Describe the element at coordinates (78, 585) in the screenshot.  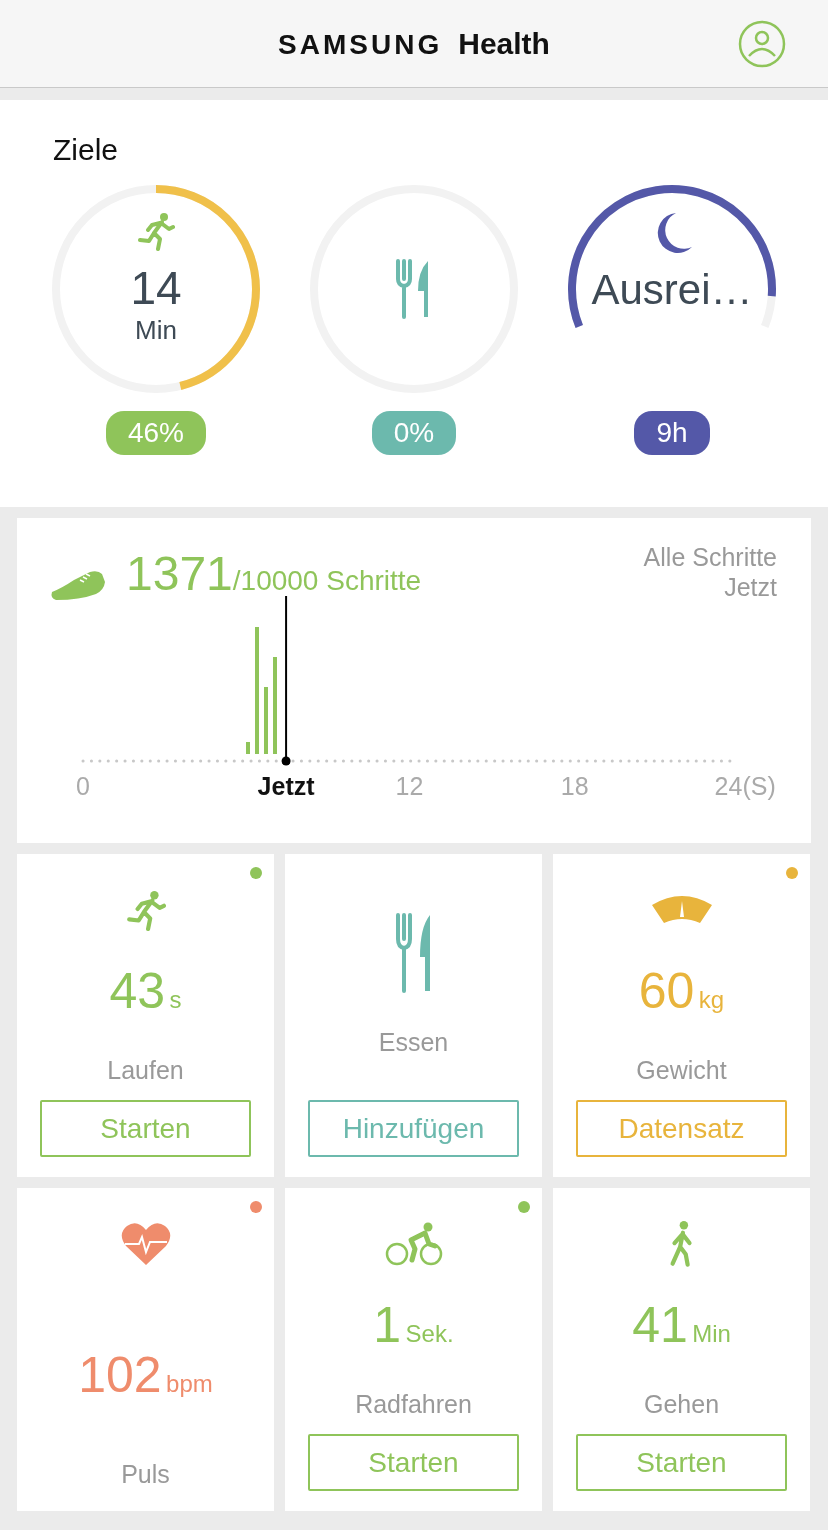
I see `shoe-icon` at that location.